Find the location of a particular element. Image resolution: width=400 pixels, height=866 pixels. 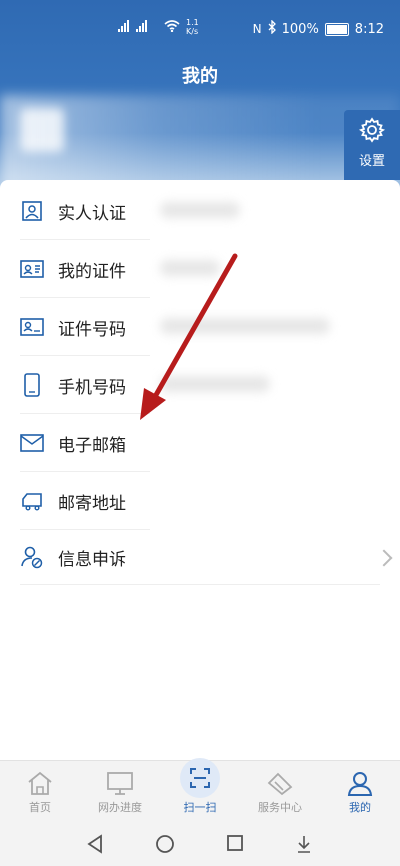

tab-scan: 扫一扫 is located at coordinates (200, 786).